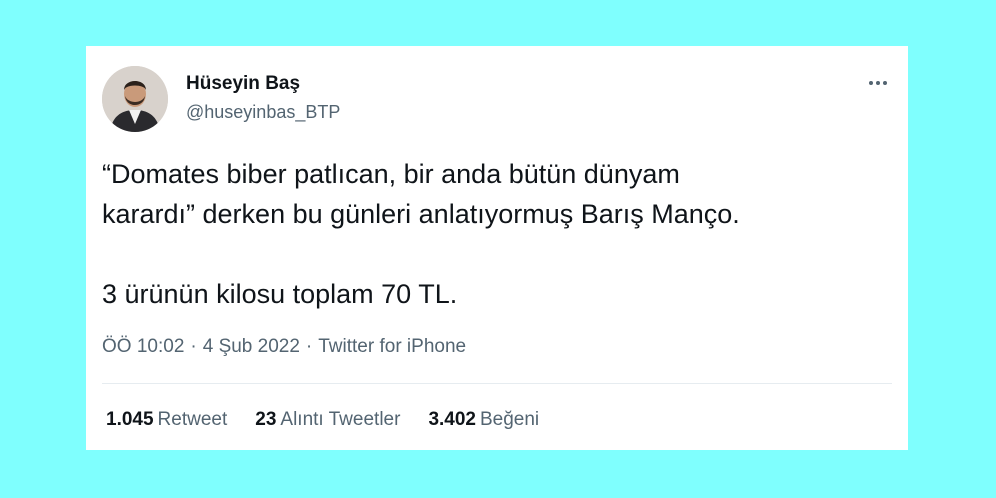 The width and height of the screenshot is (996, 498). What do you see at coordinates (130, 419) in the screenshot?
I see `retweets-count: 1.045` at bounding box center [130, 419].